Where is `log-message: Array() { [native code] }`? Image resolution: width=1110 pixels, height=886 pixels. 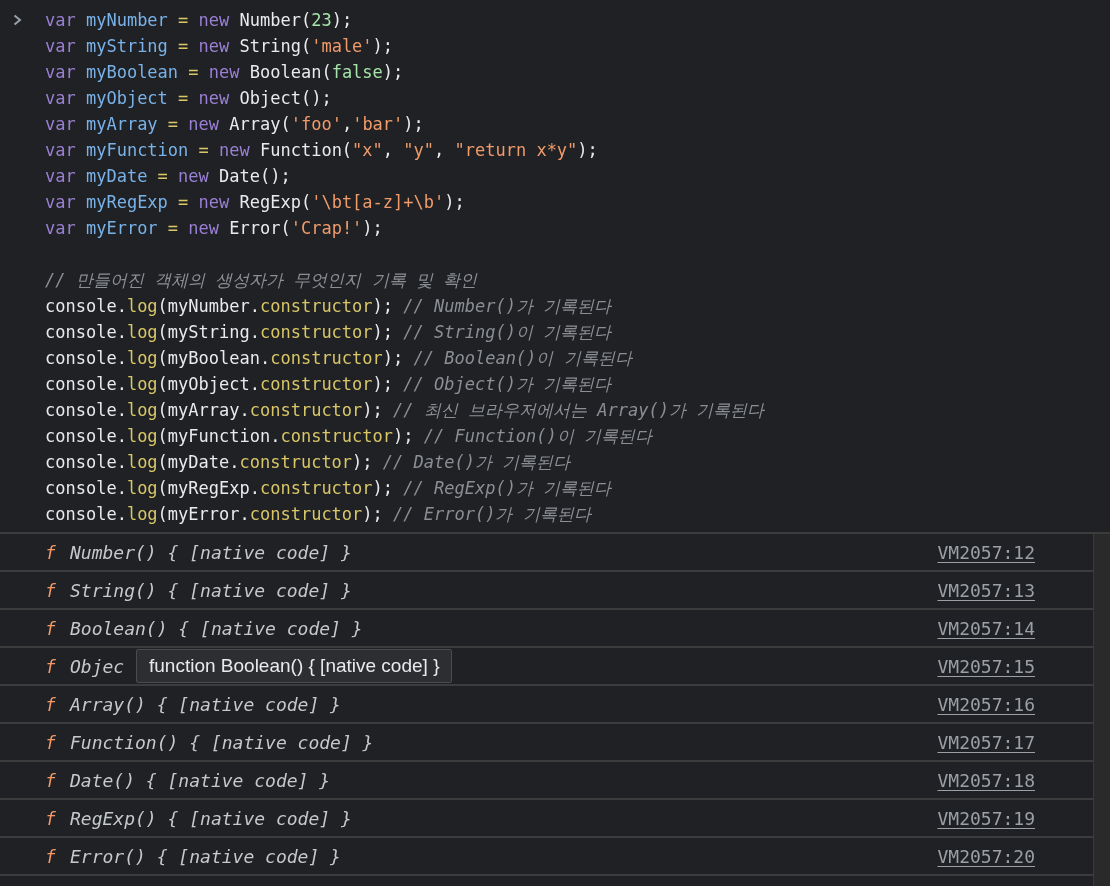
log-message: Array() { [native code] } is located at coordinates (205, 704).